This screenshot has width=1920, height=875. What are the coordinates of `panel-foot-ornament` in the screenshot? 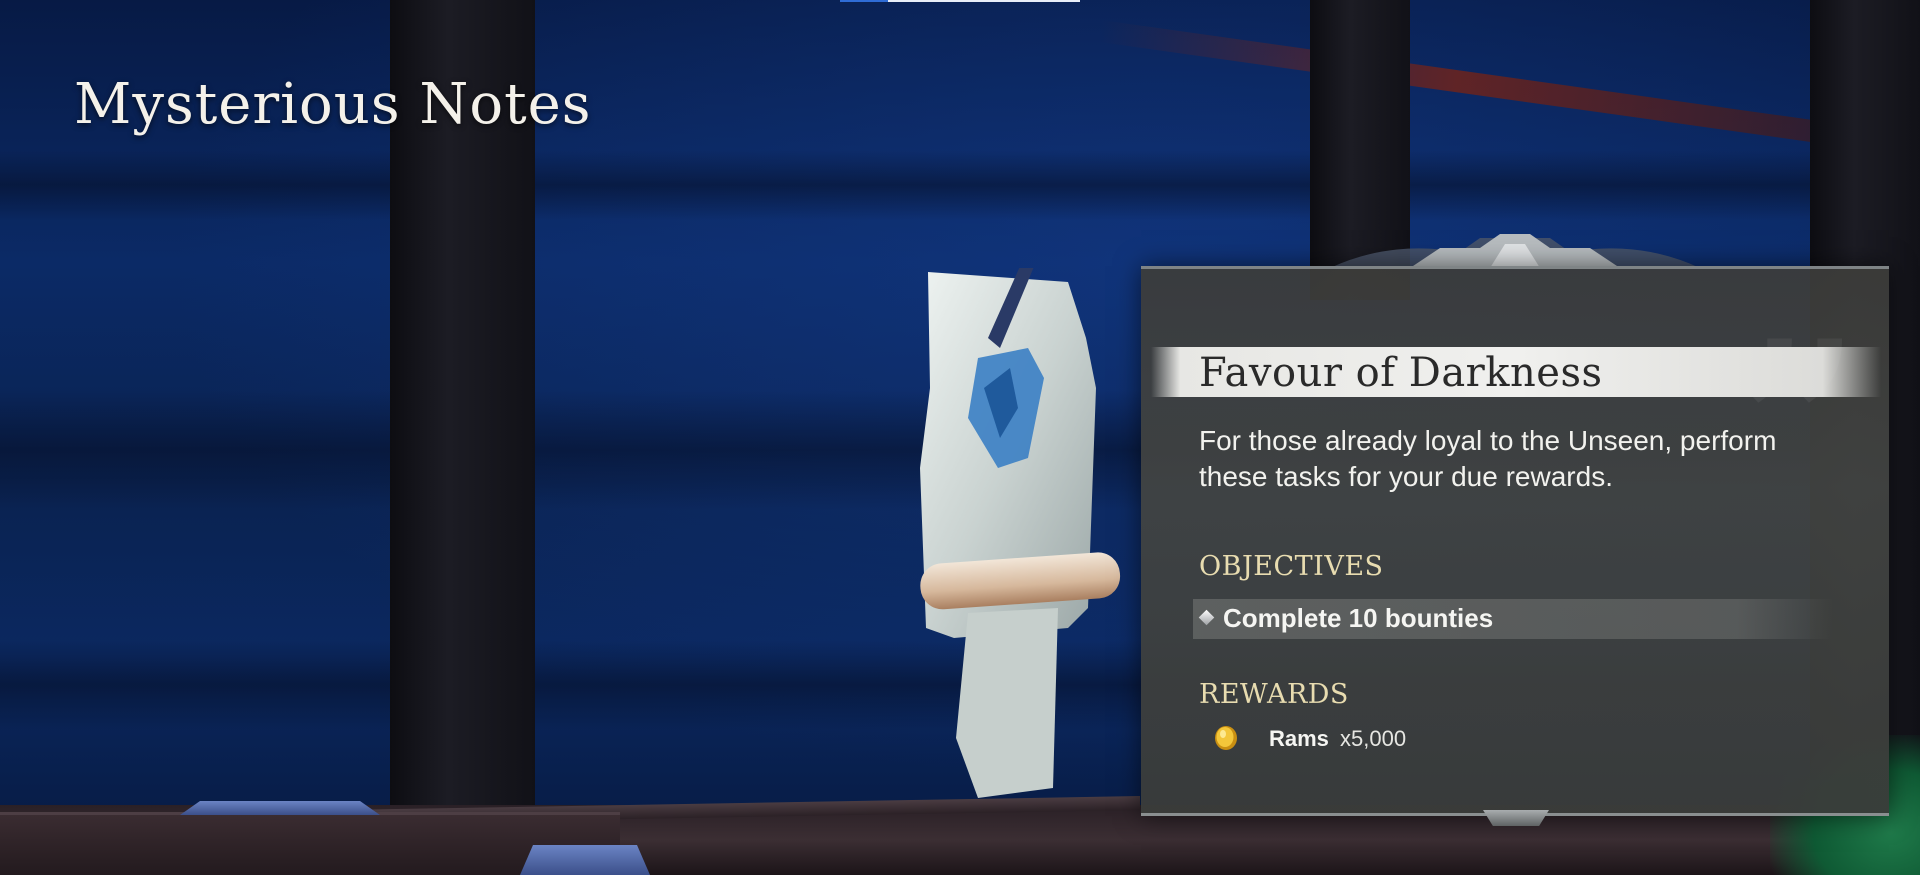 It's located at (1516, 818).